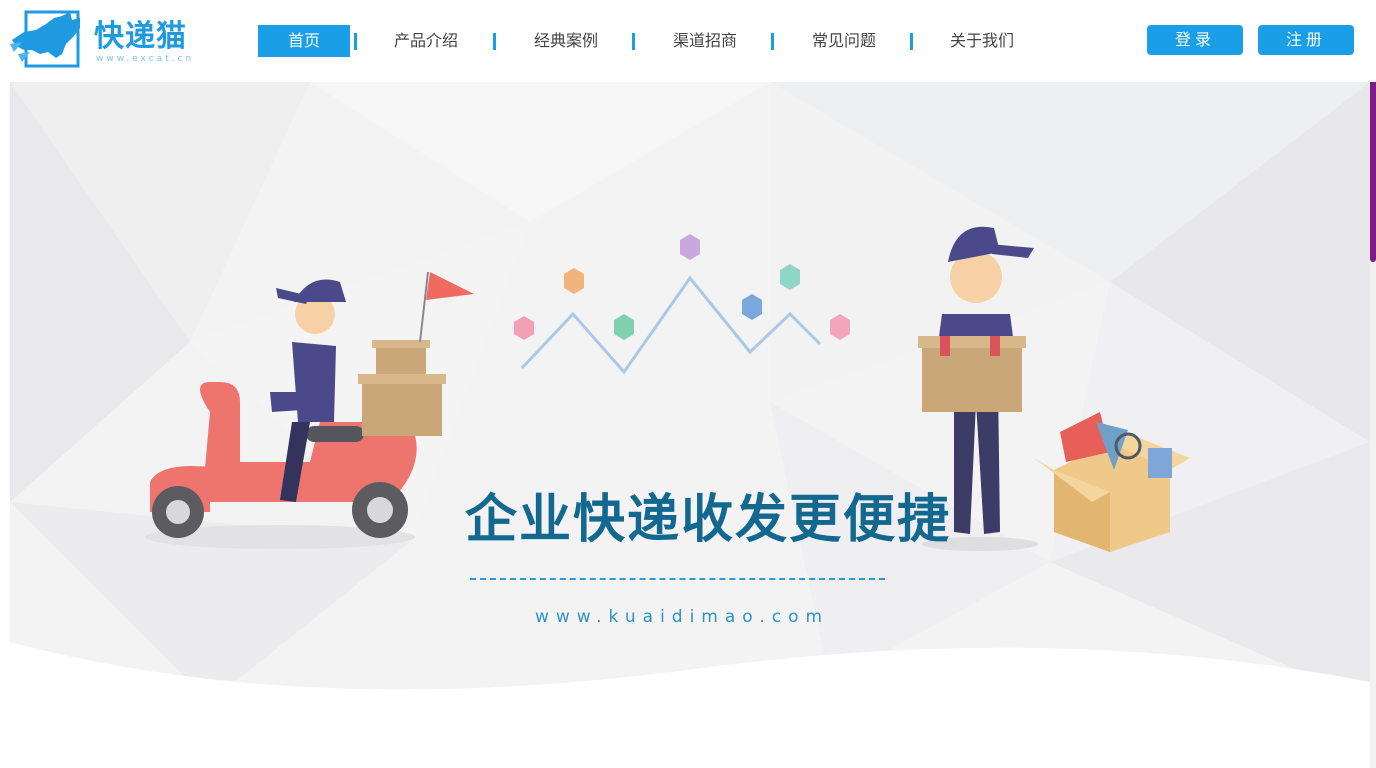  I want to click on brand-name: 快递猫, so click(140, 36).